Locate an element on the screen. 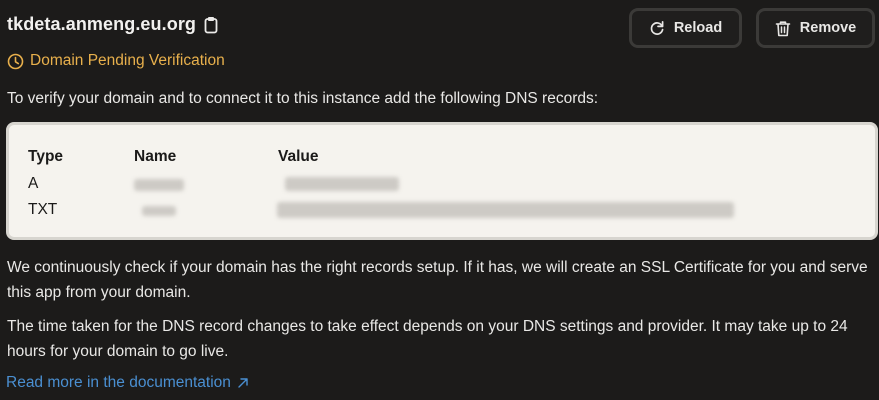 This screenshot has width=879, height=400. redacted-name-txt is located at coordinates (159, 211).